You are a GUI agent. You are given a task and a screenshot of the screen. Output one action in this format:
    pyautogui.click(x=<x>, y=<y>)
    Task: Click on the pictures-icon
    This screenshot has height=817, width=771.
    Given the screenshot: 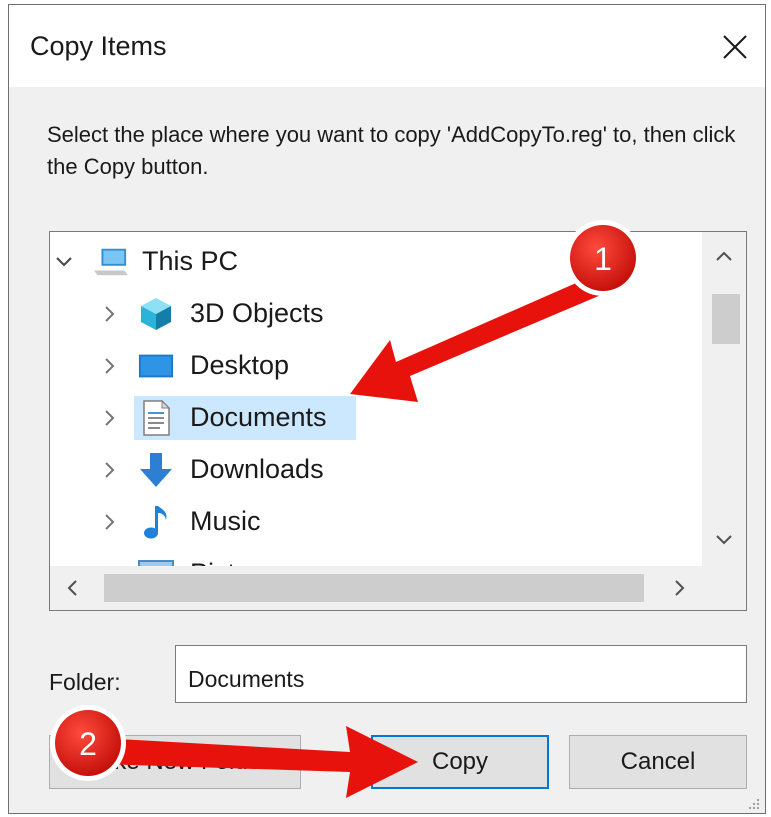 What is the action you would take?
    pyautogui.click(x=156, y=561)
    